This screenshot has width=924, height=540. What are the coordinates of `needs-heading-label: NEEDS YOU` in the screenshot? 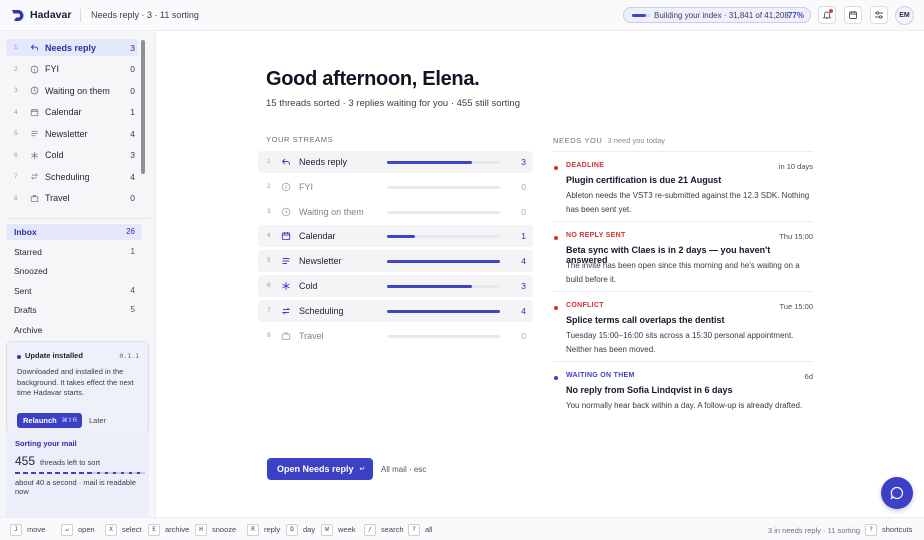 It's located at (578, 140).